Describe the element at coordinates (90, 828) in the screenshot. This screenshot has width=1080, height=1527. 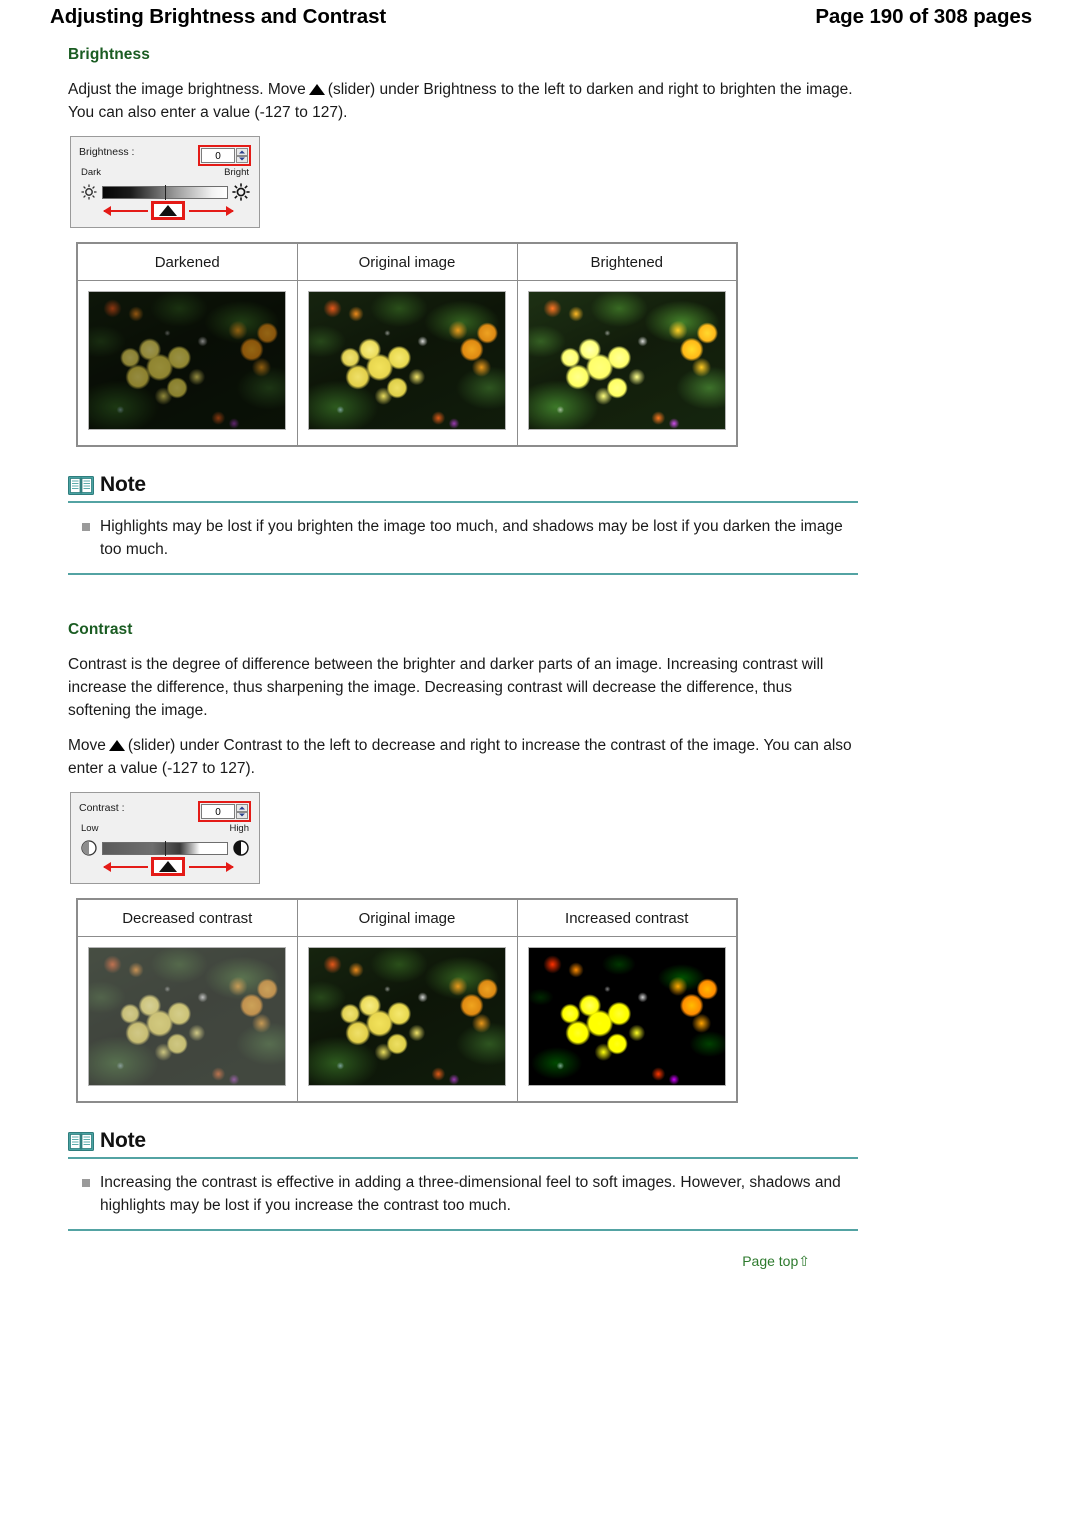
I see `contrast-left-label: Low` at that location.